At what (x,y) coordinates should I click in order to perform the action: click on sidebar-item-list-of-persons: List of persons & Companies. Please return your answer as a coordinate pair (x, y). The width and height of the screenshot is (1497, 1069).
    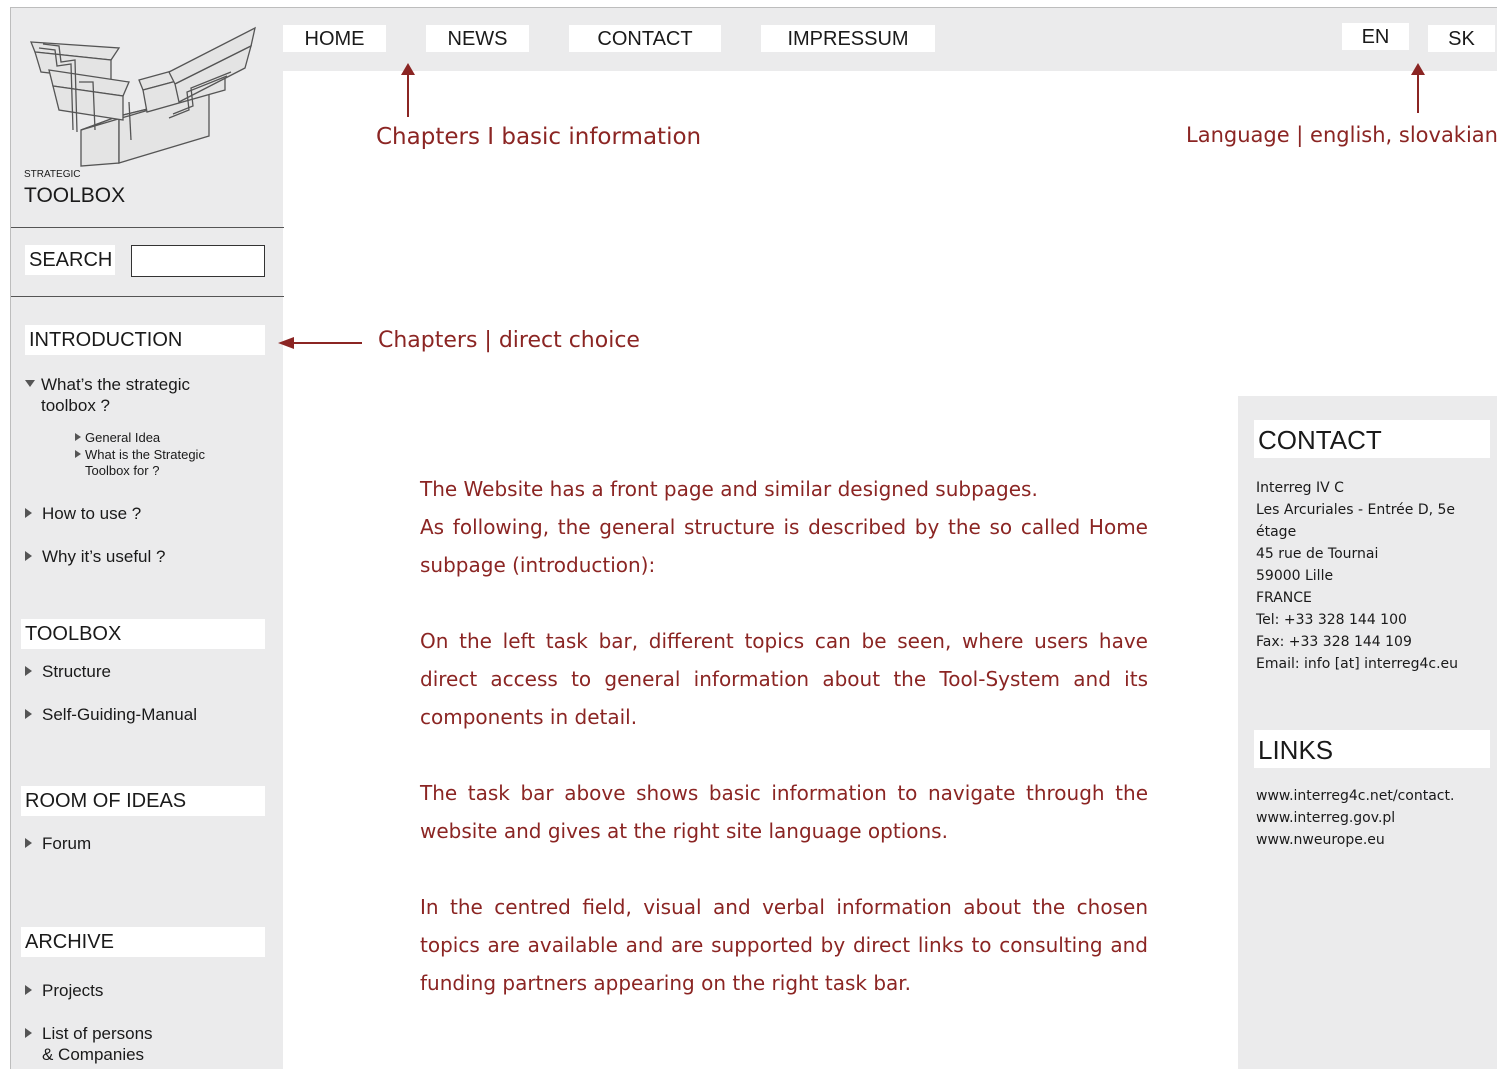
    Looking at the image, I should click on (89, 1044).